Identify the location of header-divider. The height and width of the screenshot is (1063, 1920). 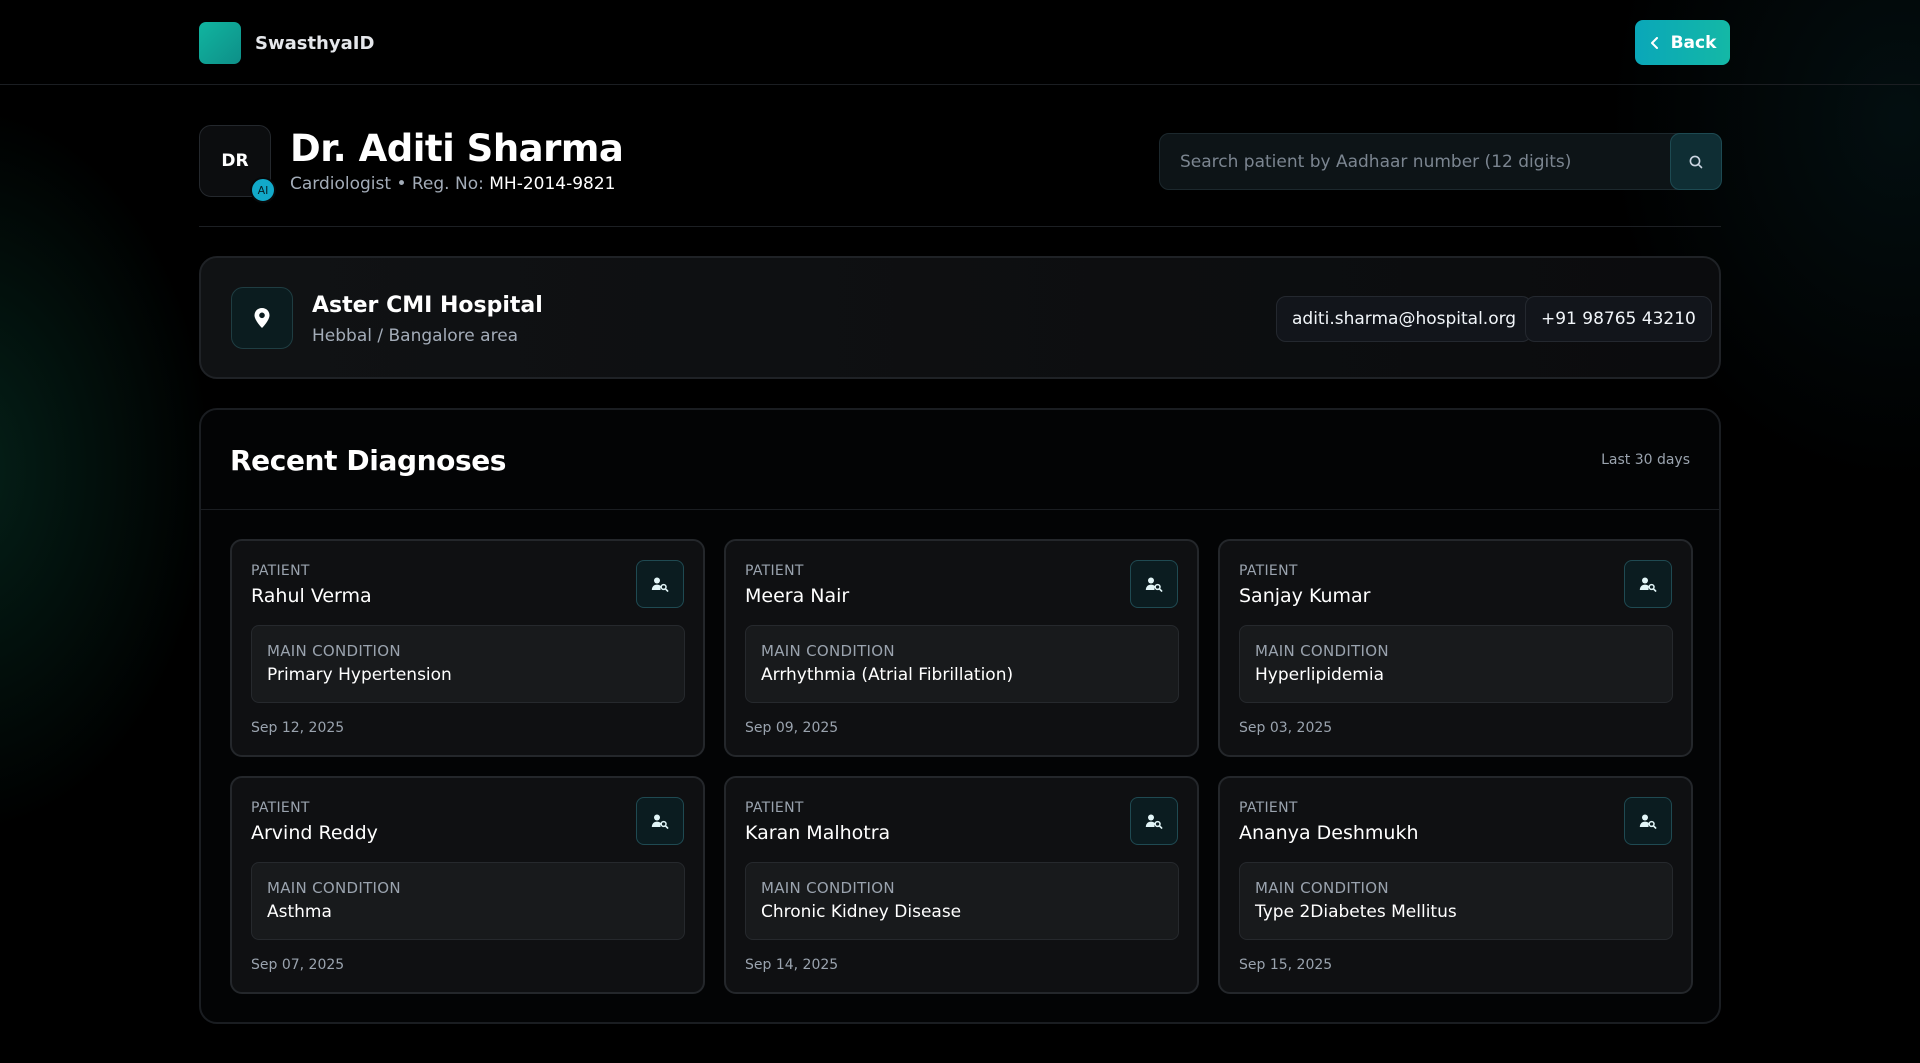
(960, 226).